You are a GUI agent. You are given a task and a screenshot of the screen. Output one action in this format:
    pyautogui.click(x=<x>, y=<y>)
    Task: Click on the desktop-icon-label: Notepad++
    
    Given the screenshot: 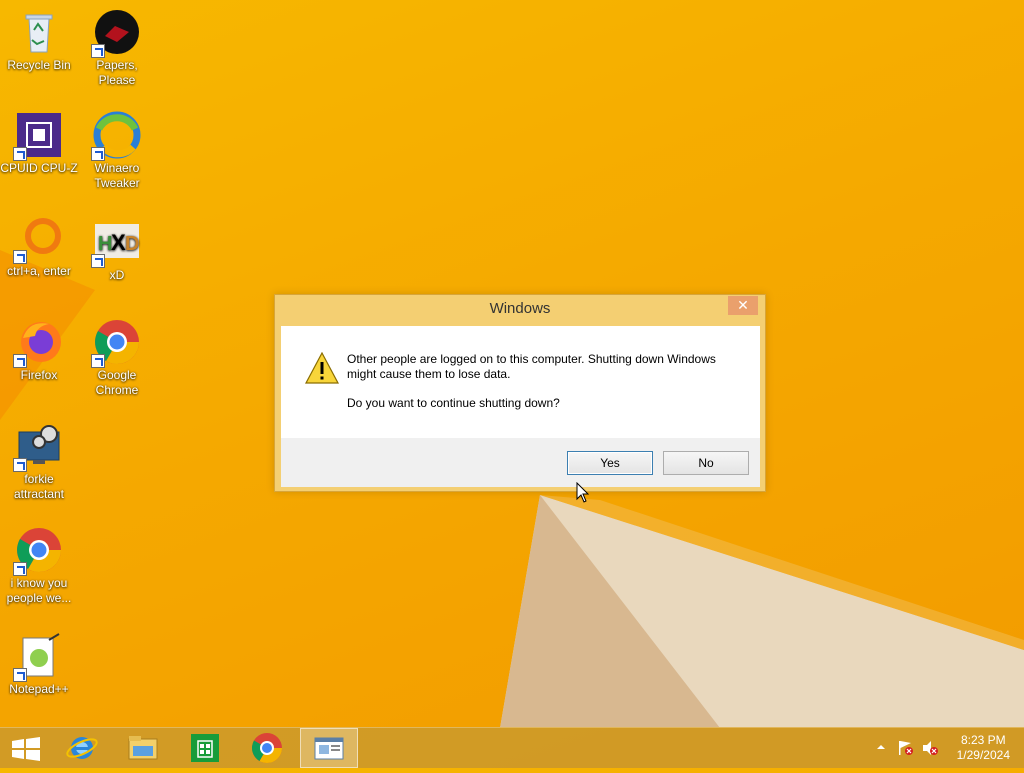 What is the action you would take?
    pyautogui.click(x=39, y=689)
    